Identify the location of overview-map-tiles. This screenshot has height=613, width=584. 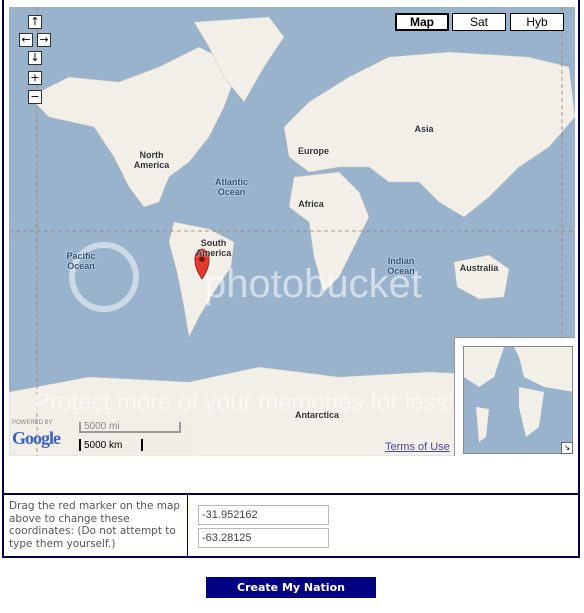
(518, 394).